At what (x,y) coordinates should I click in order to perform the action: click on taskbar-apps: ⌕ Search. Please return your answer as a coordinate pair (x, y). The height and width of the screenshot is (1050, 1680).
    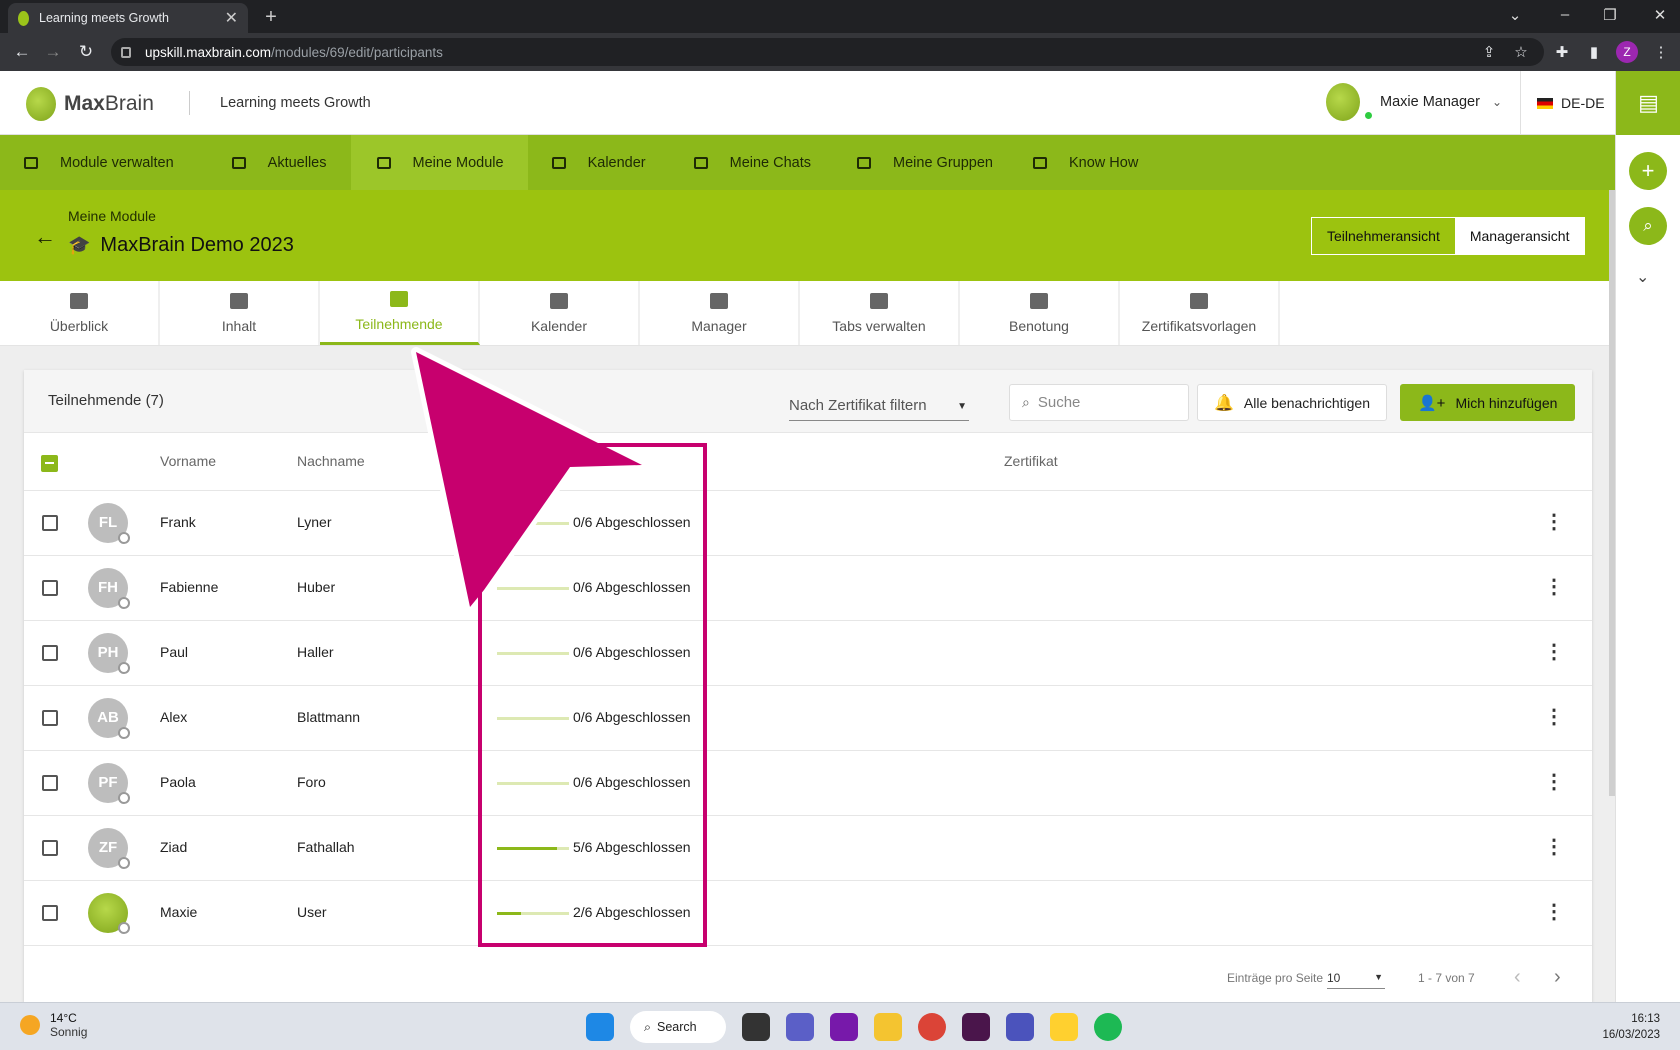
    Looking at the image, I should click on (854, 1027).